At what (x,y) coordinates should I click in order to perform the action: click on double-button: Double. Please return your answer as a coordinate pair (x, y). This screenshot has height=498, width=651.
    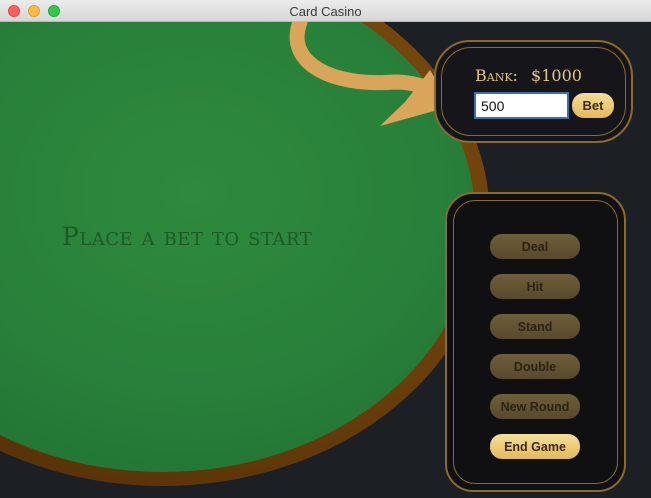
    Looking at the image, I should click on (535, 366).